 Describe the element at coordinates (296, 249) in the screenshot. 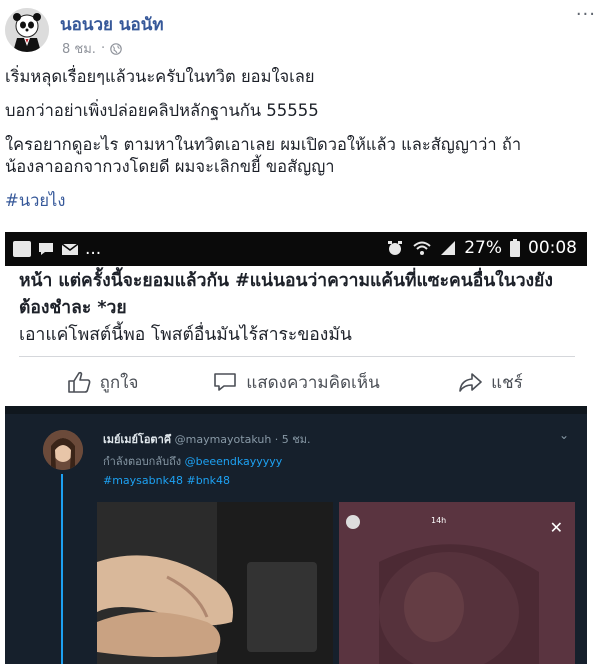

I see `phone-status-bar: ... 27% 00:08` at that location.